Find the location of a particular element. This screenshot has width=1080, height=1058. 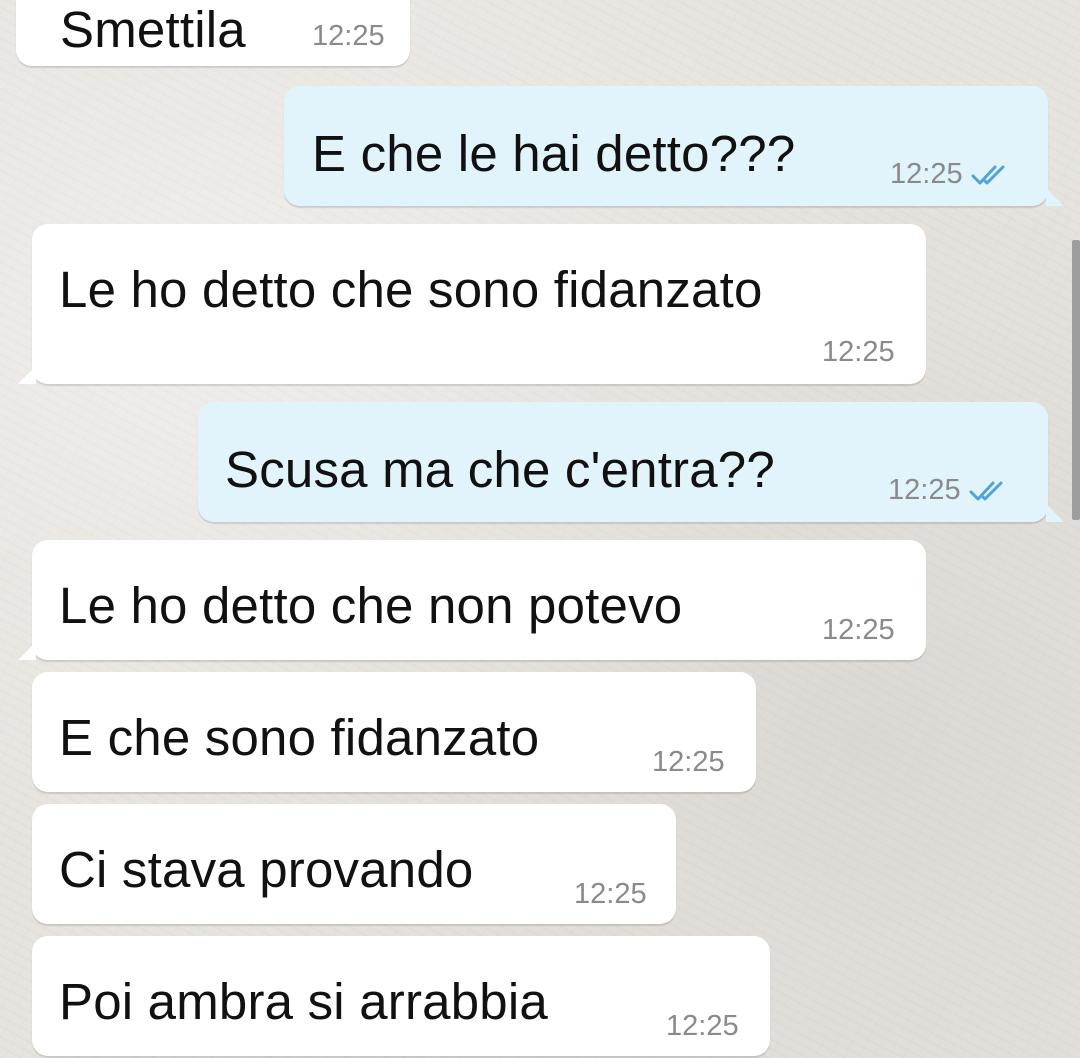

message-text: E che sono fidanzato is located at coordinates (299, 737).